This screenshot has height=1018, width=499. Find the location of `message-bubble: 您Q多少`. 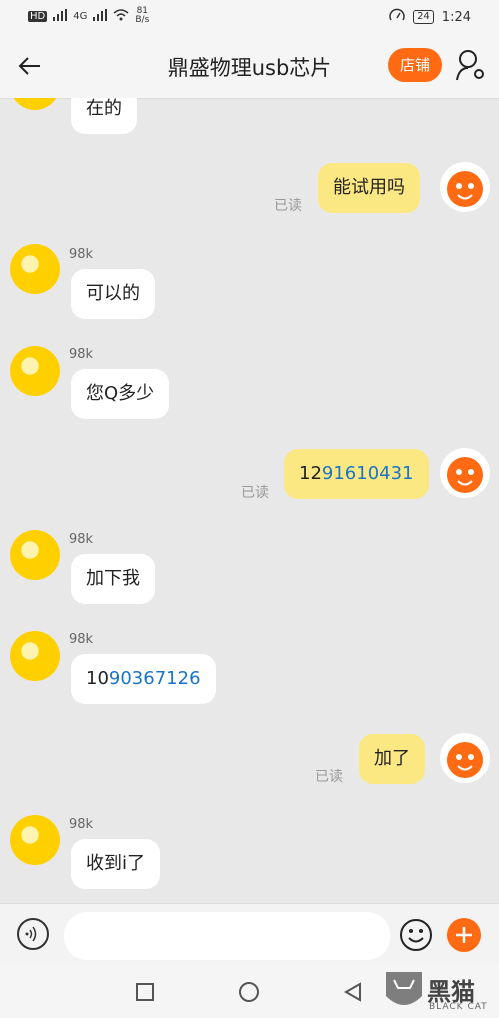

message-bubble: 您Q多少 is located at coordinates (120, 394).